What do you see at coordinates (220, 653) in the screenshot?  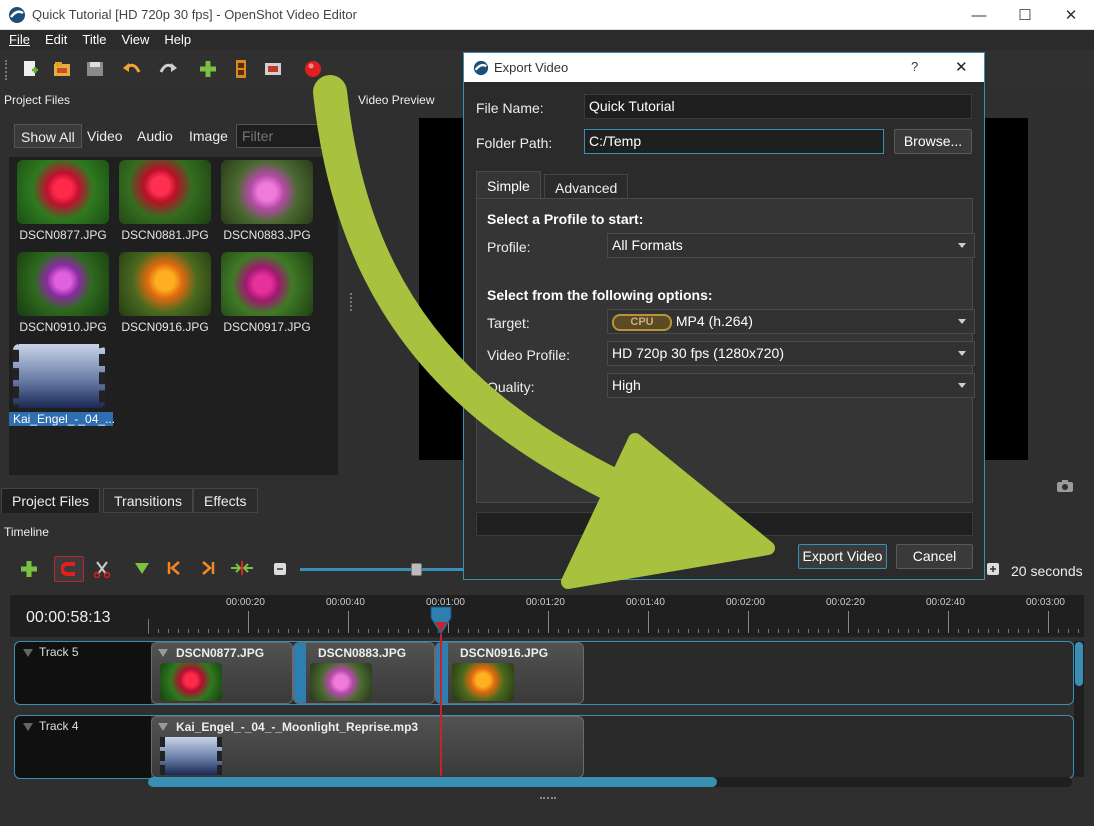 I see `clip-name: DSCN0877.JPG` at bounding box center [220, 653].